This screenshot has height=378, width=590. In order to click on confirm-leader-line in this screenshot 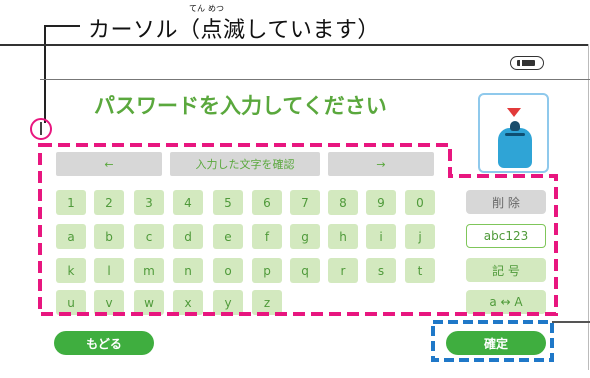, I will do `click(571, 322)`.